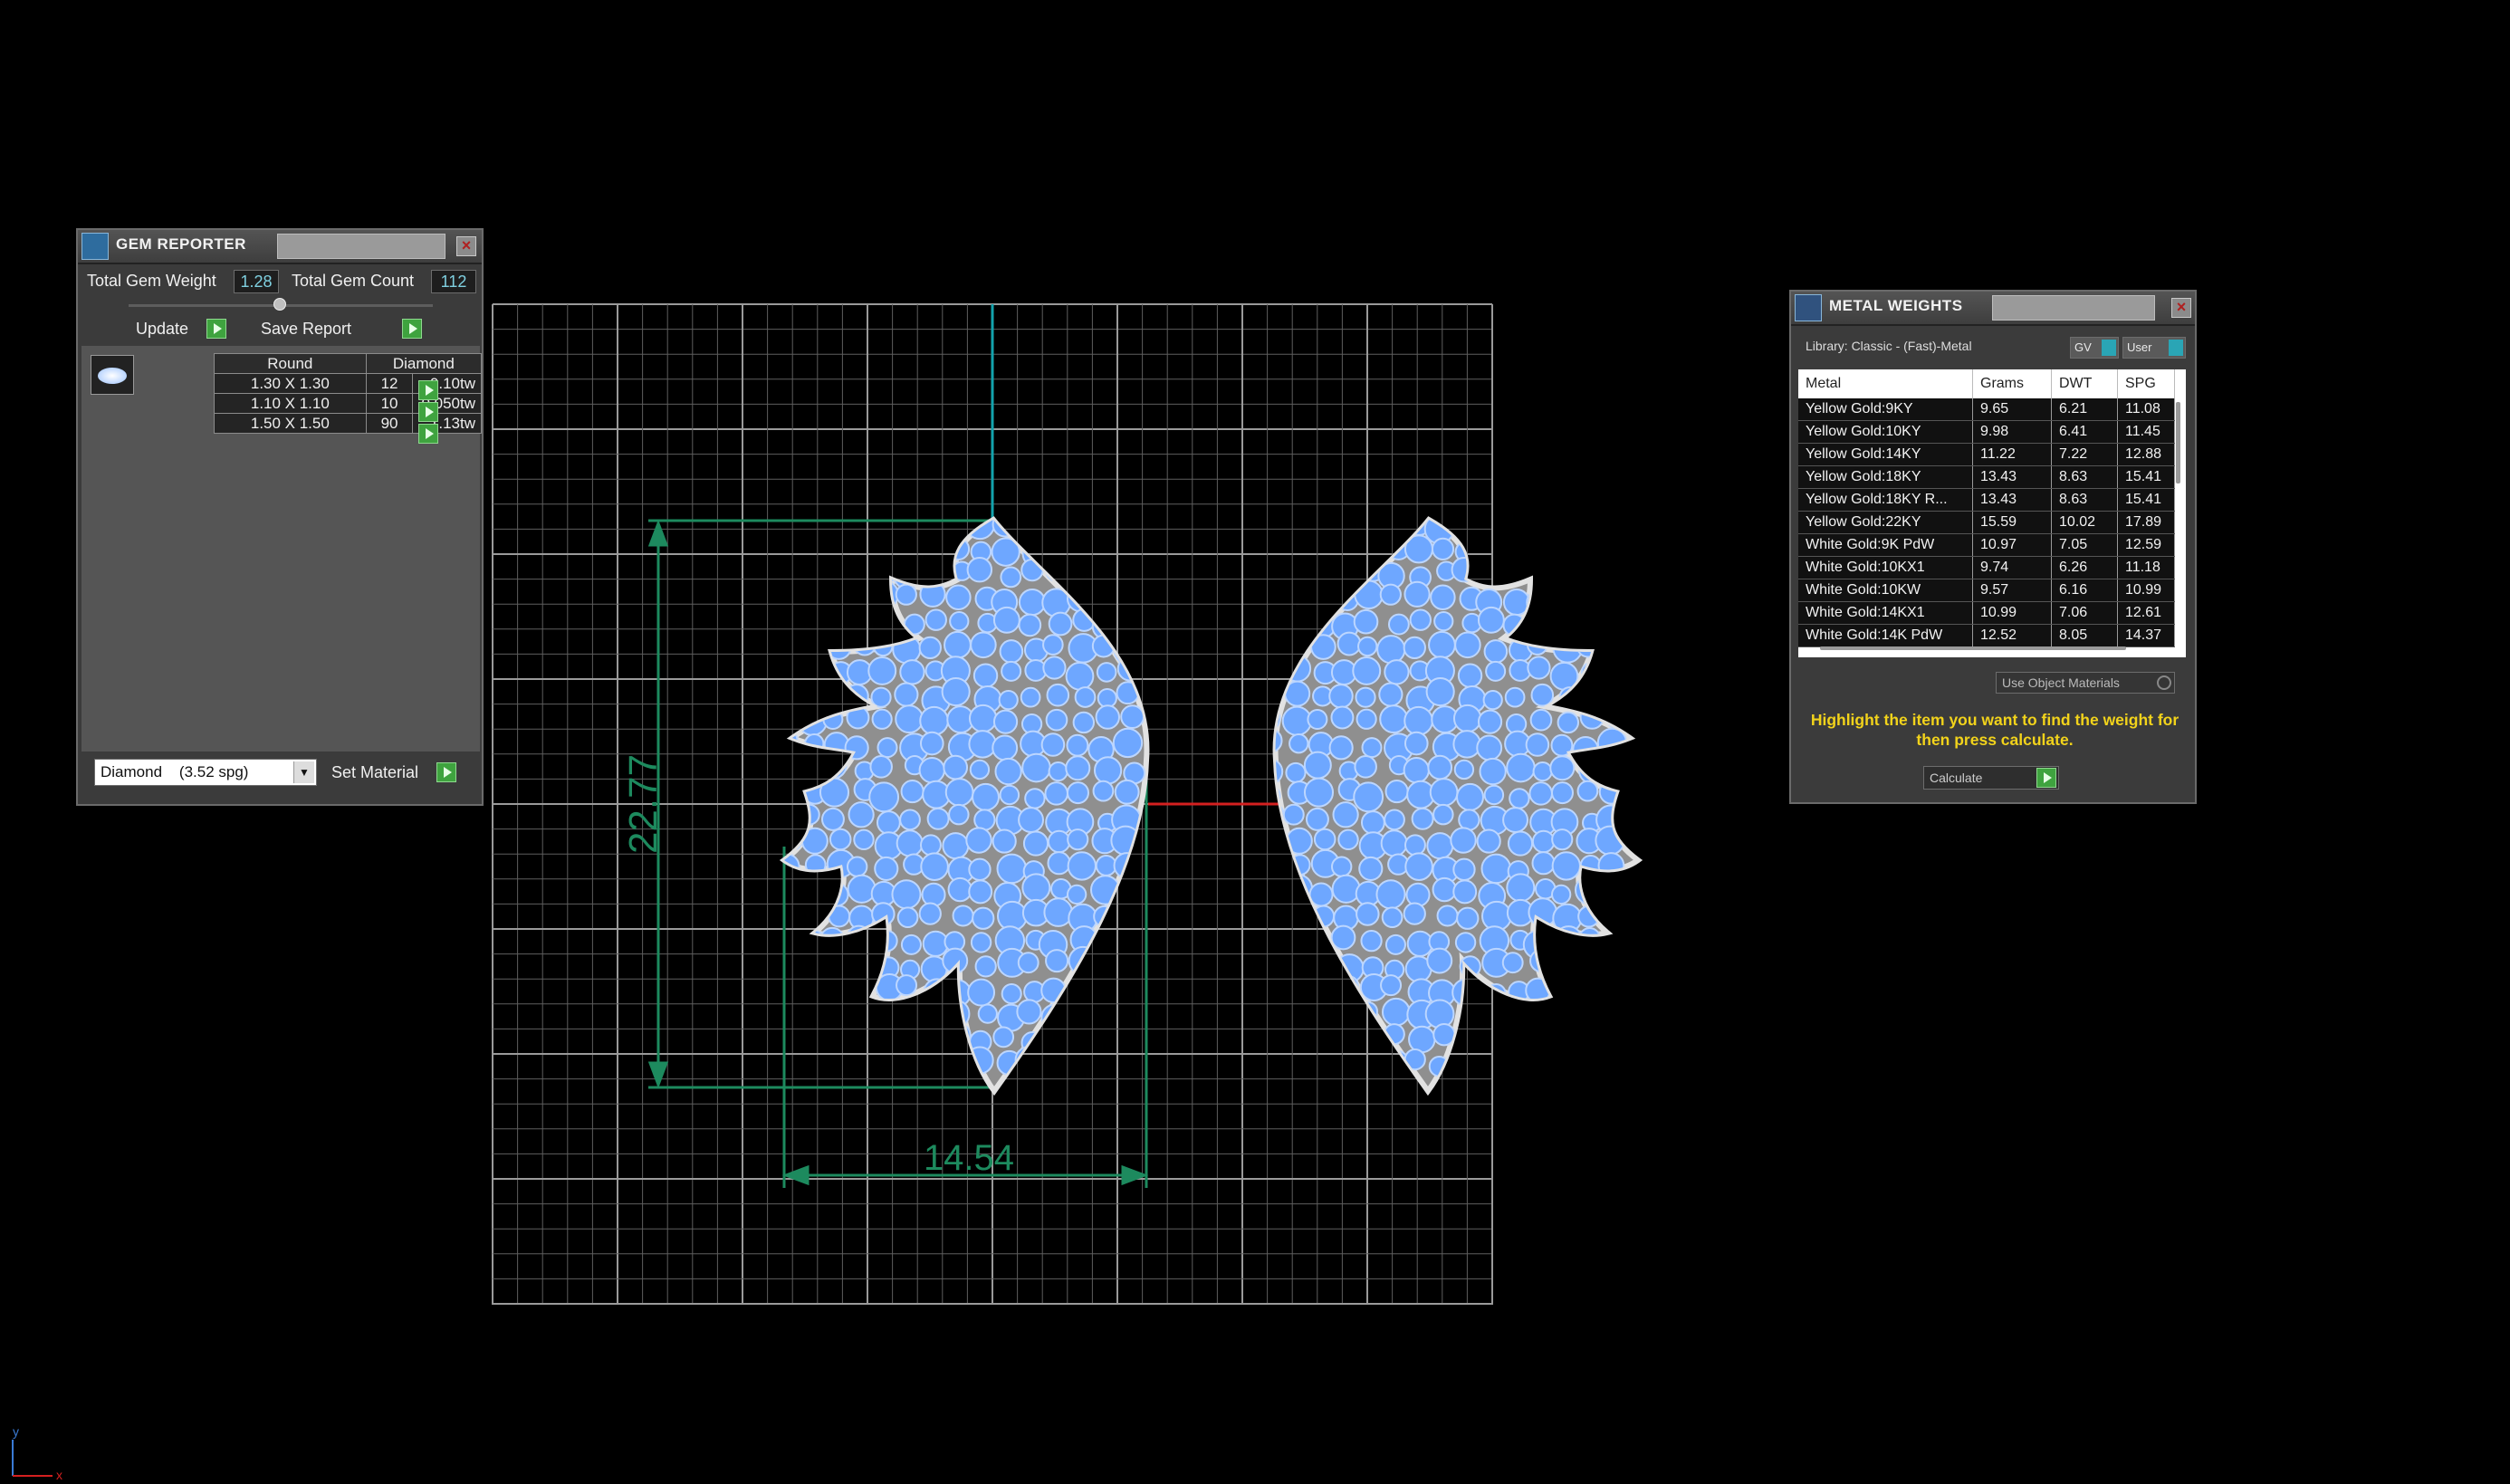 The width and height of the screenshot is (2510, 1484). I want to click on calculate-button: Calculate, so click(1991, 778).